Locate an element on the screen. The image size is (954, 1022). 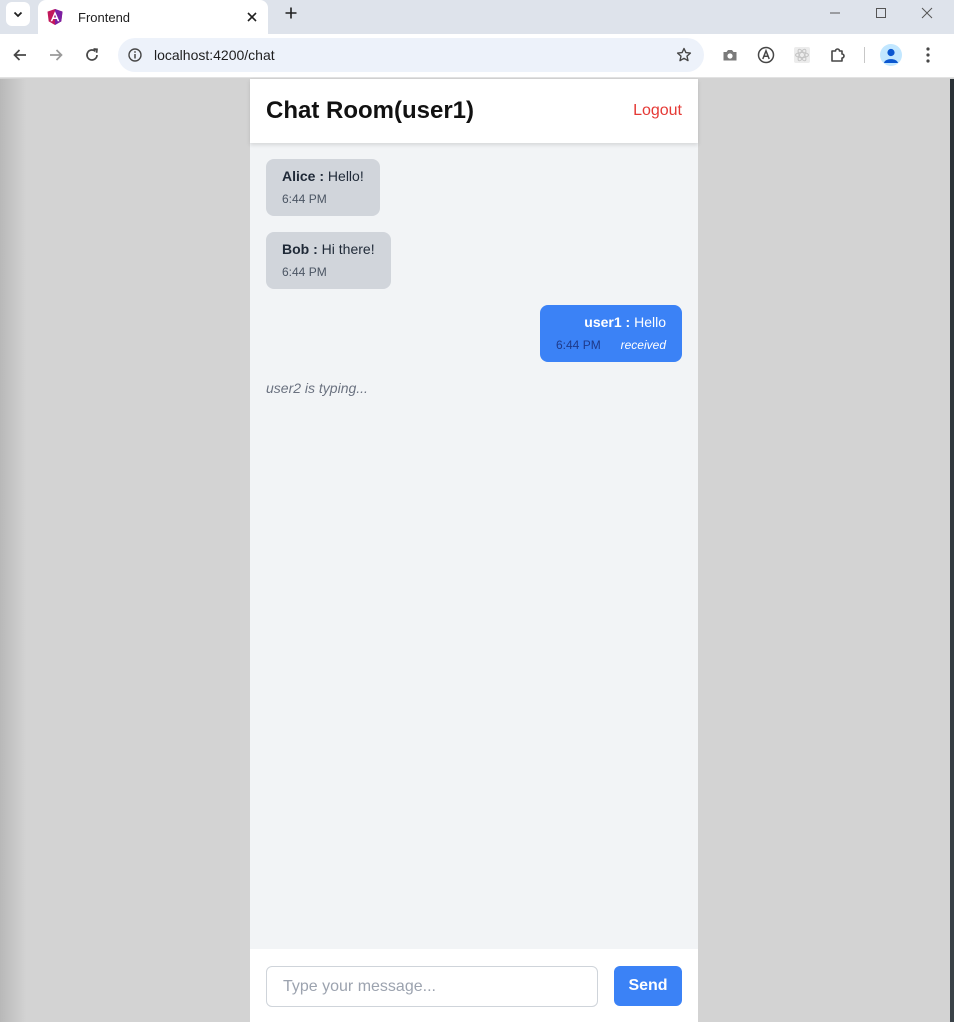
minimize-icon is located at coordinates (835, 13).